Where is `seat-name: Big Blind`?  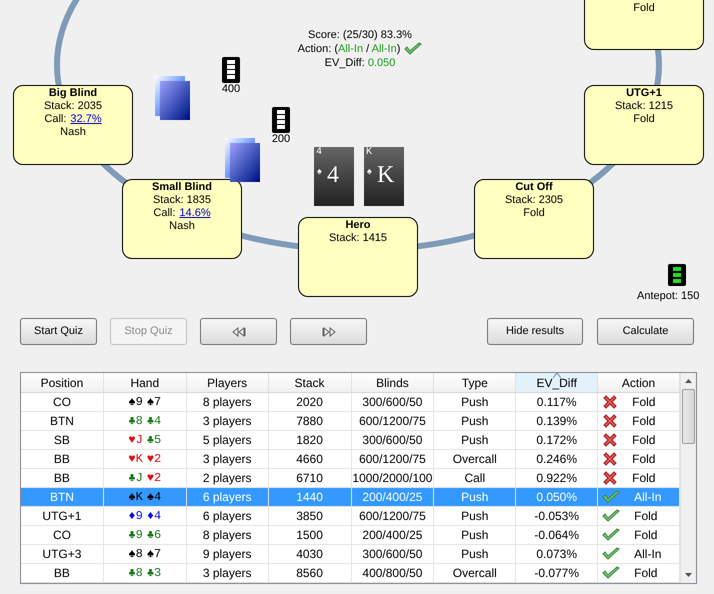
seat-name: Big Blind is located at coordinates (73, 93).